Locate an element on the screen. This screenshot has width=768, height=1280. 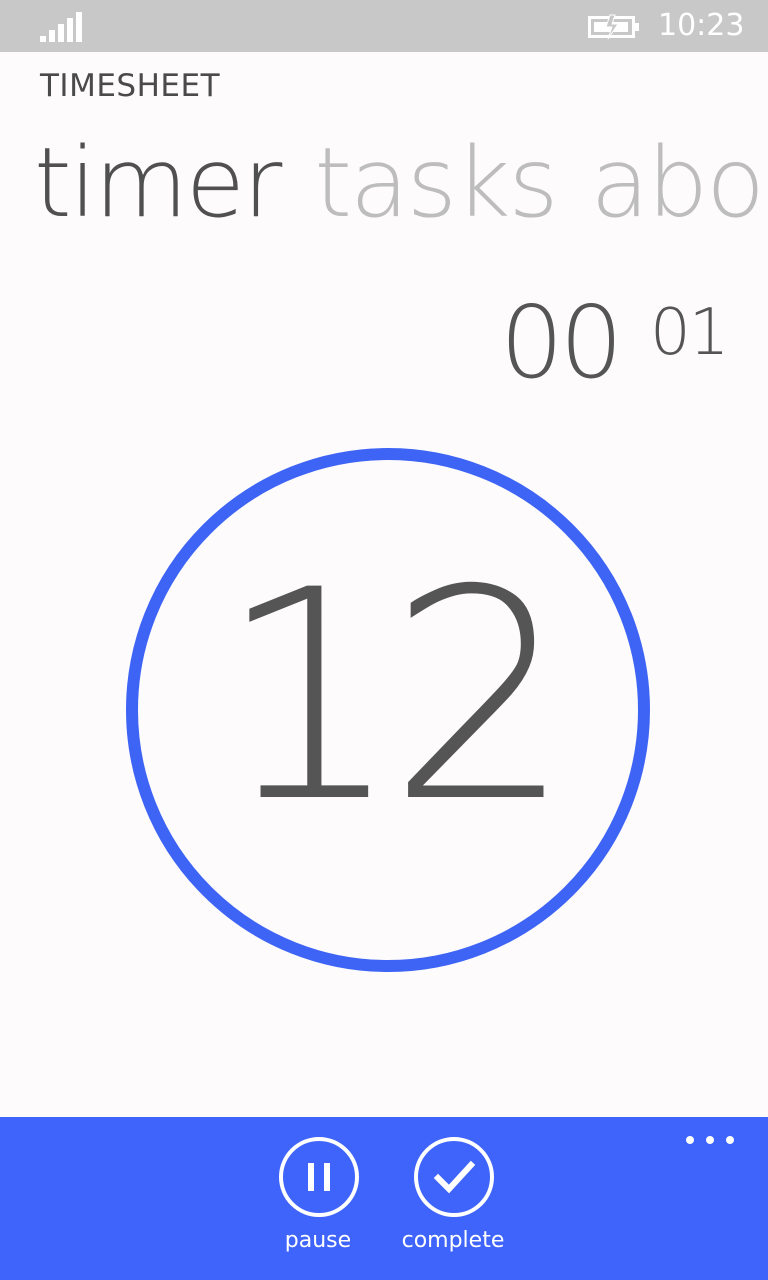
pivot-tab-about: about is located at coordinates (679, 183).